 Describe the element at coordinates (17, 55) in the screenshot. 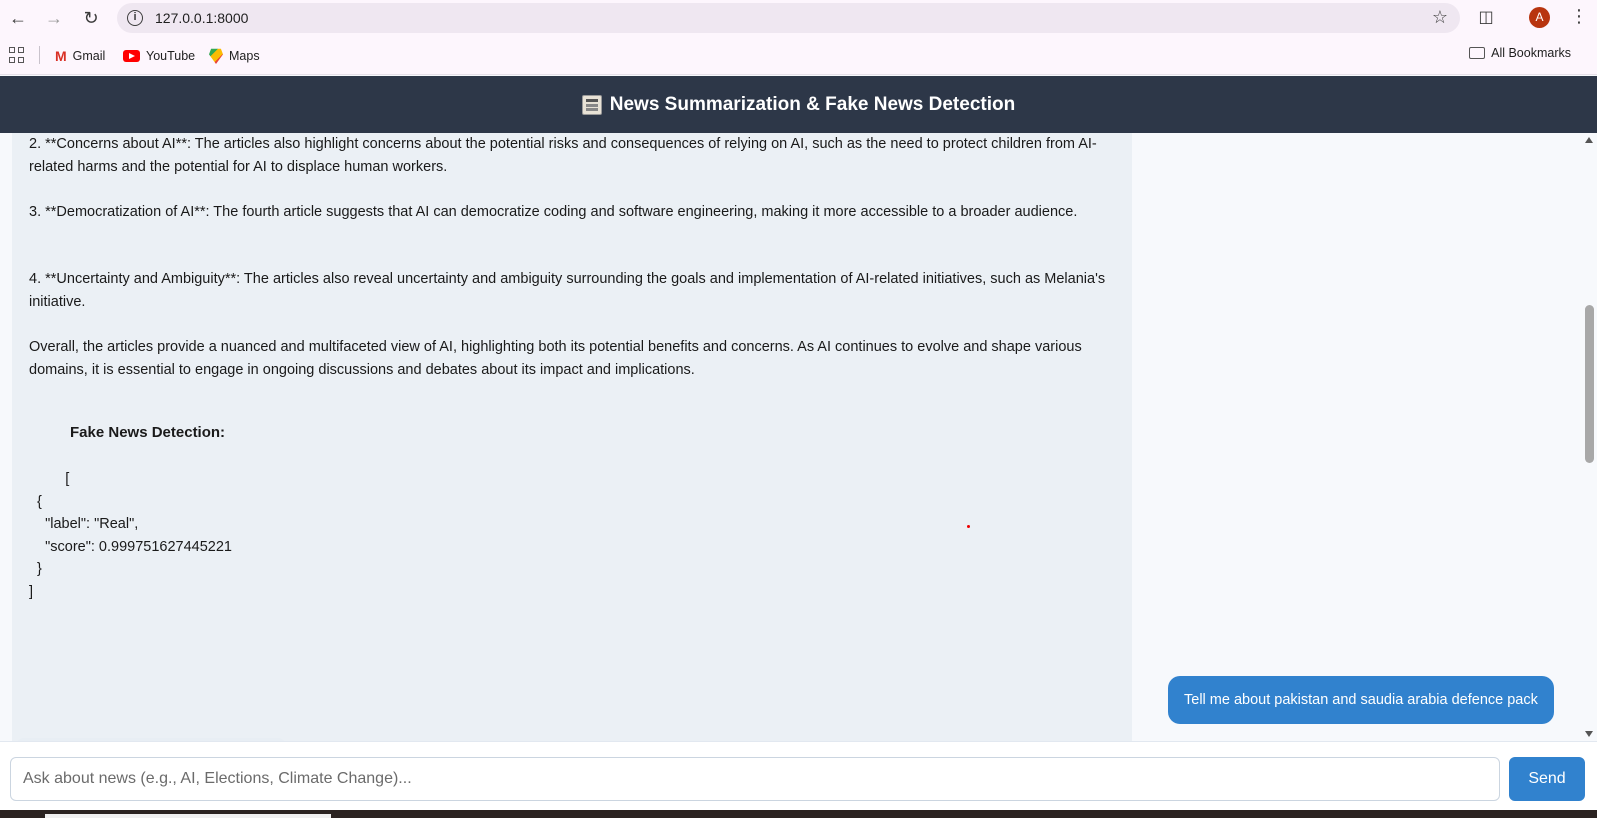

I see `apps-grid-icon` at that location.